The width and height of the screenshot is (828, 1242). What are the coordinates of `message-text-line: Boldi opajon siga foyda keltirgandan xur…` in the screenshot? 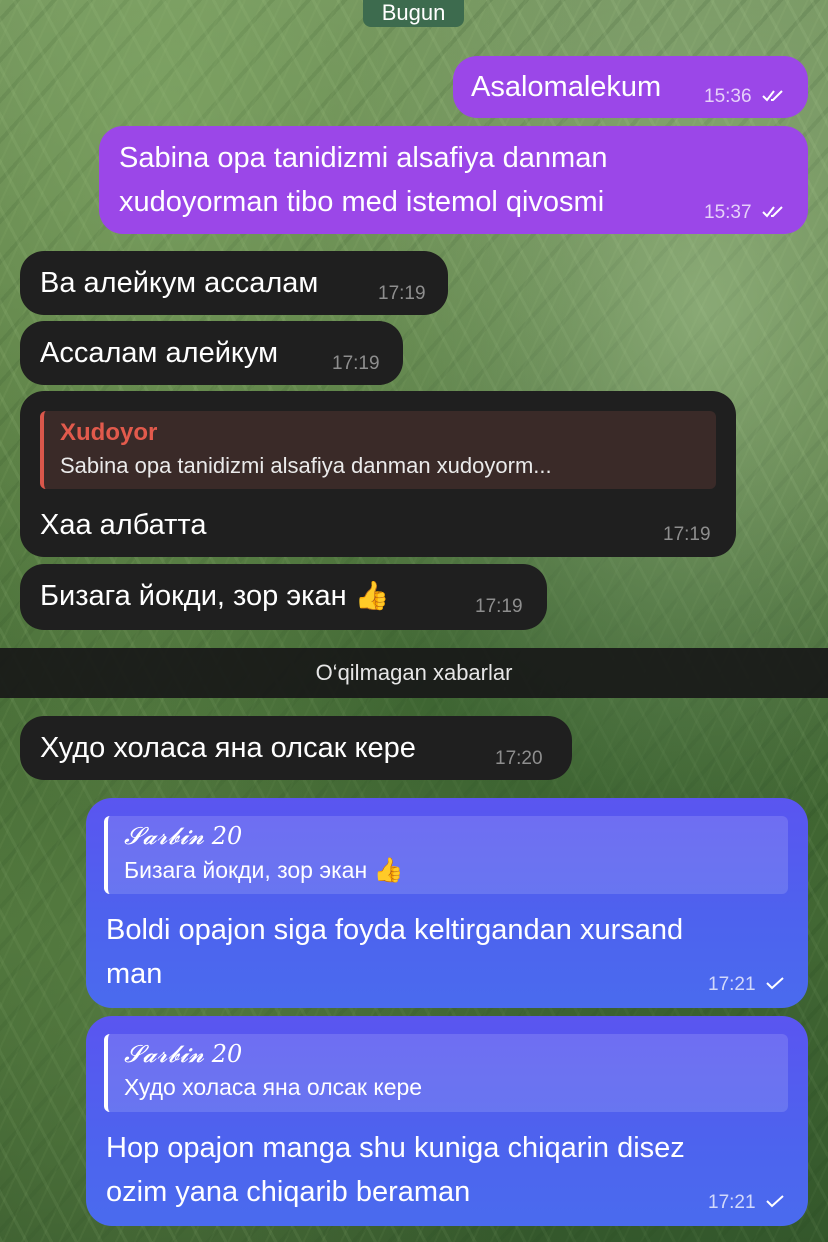 It's located at (395, 930).